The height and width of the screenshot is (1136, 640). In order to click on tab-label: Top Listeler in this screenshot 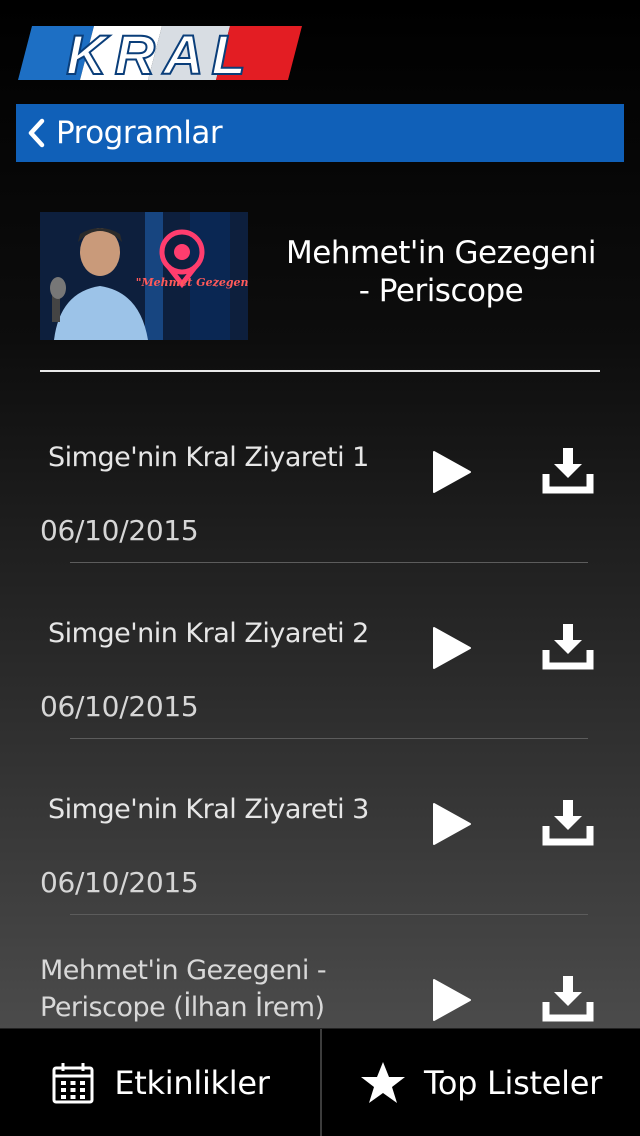, I will do `click(513, 1083)`.